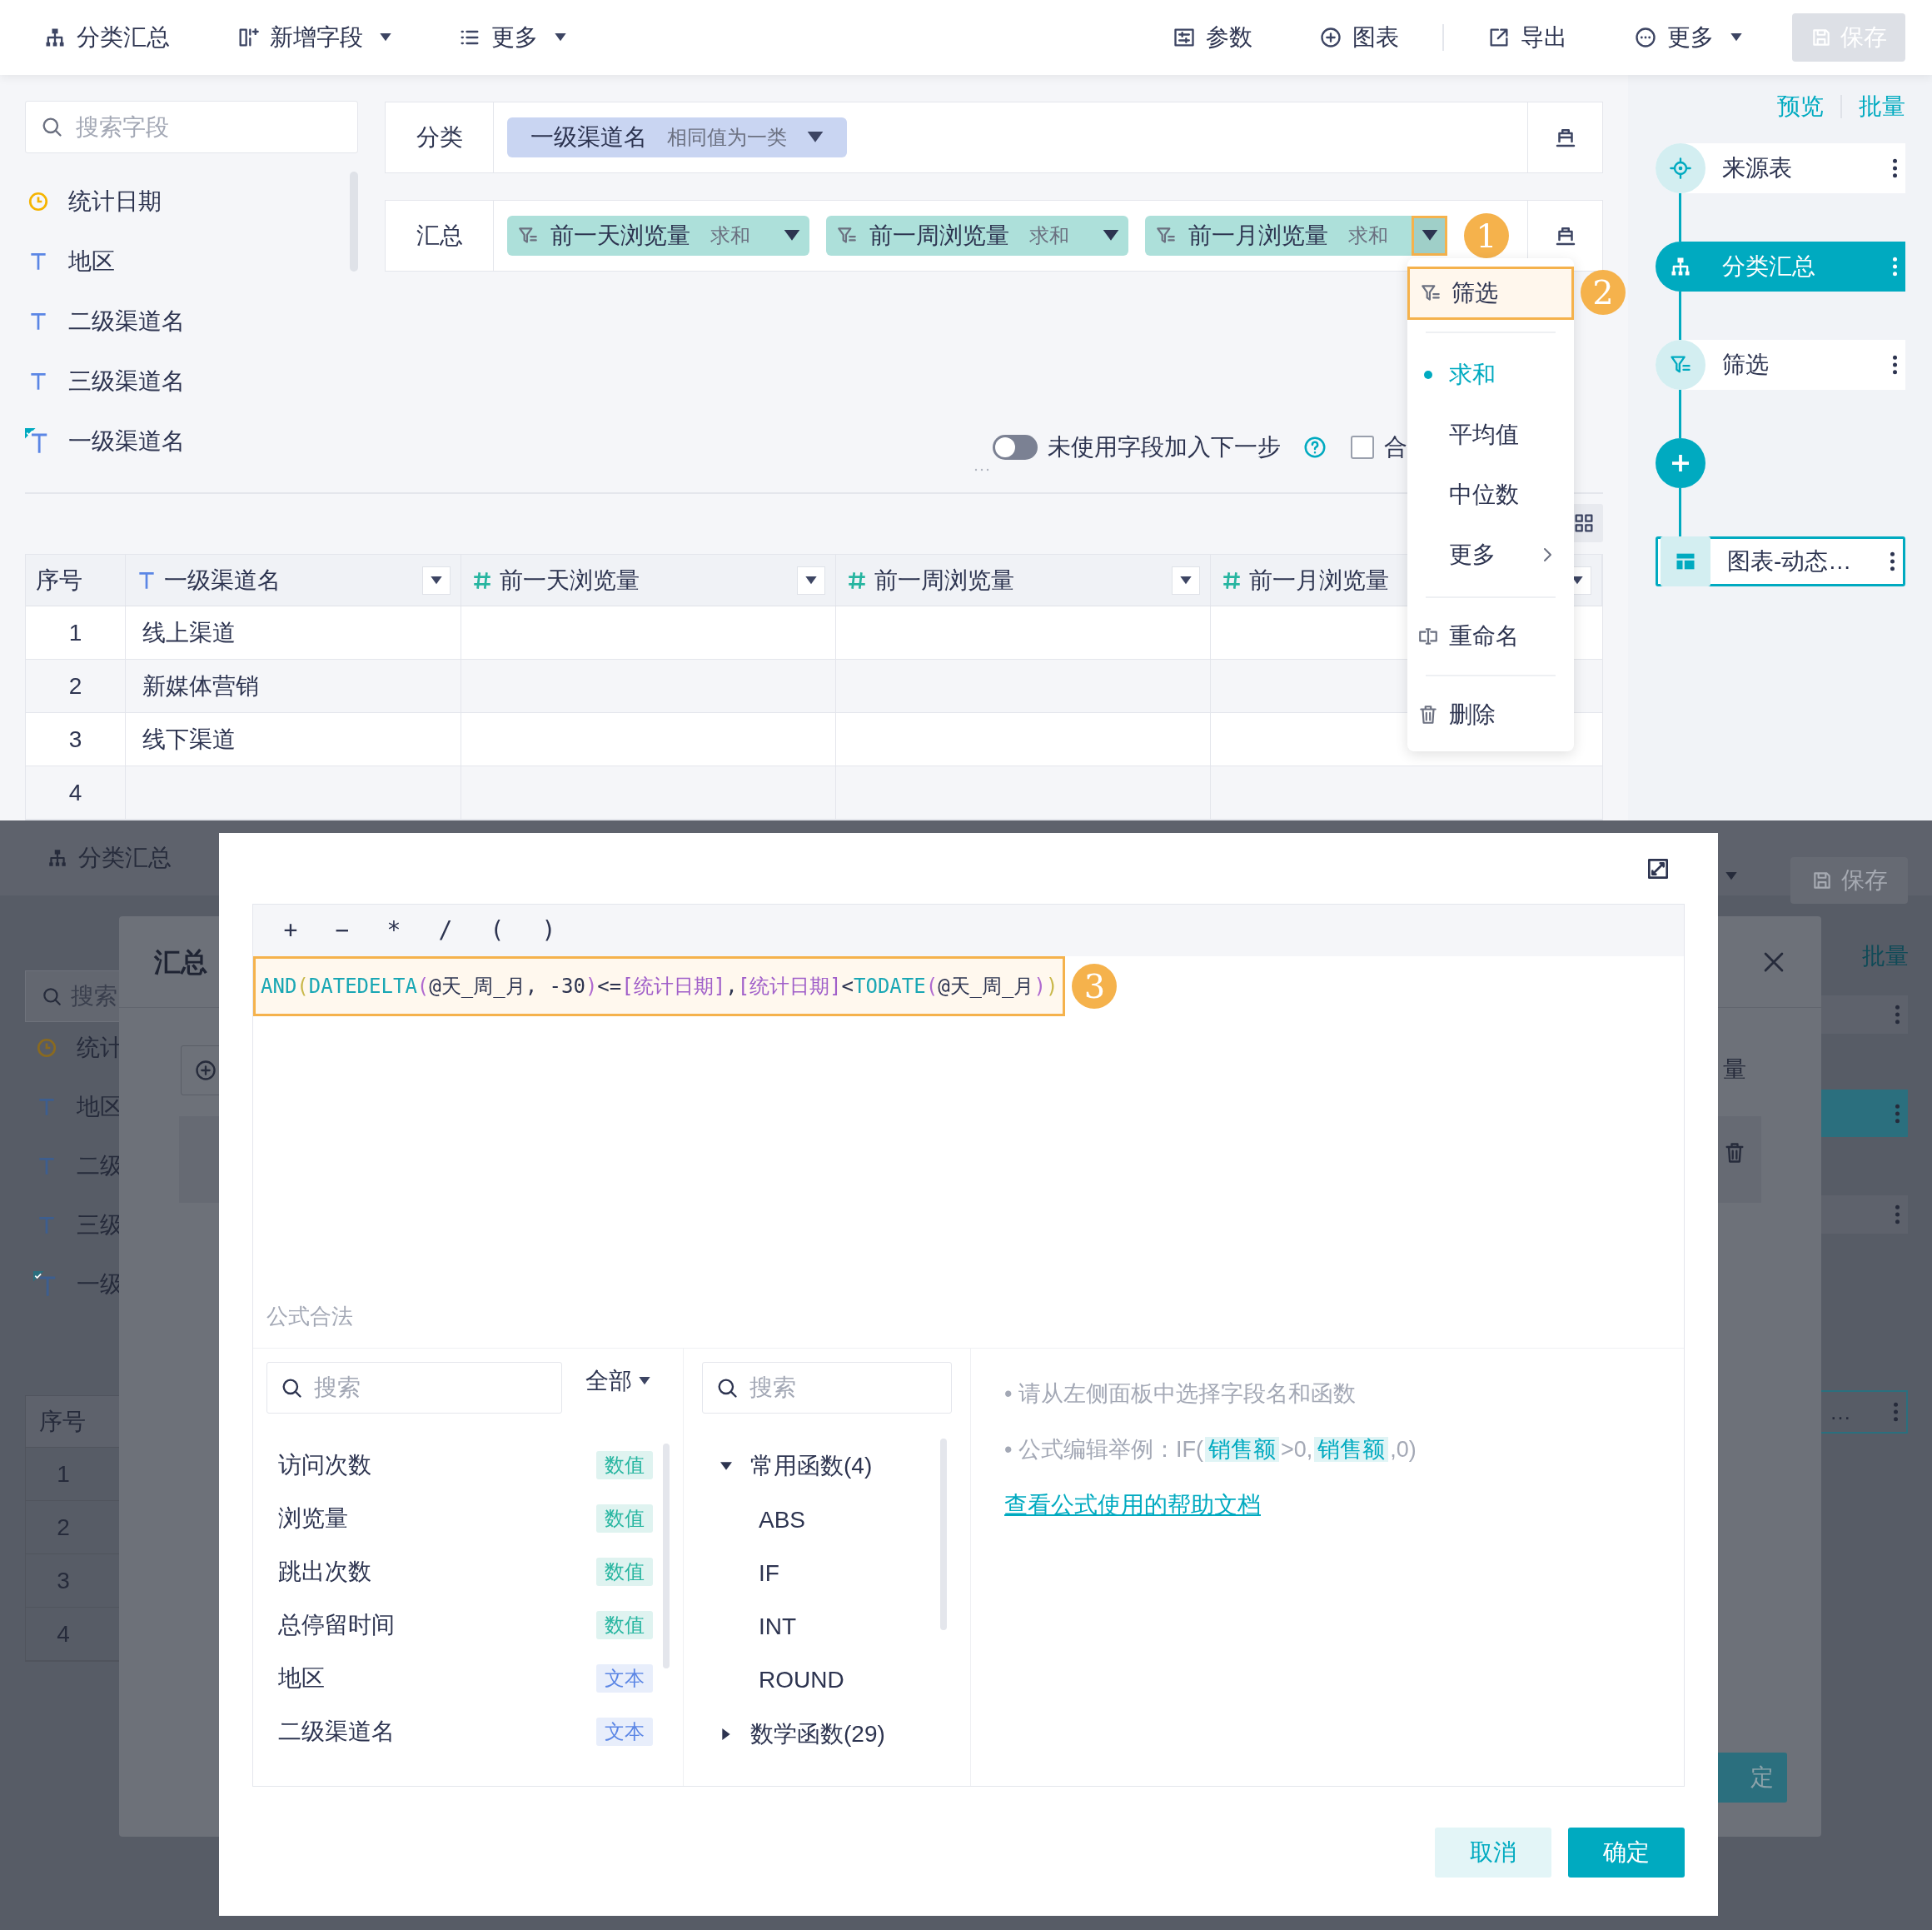 This screenshot has height=1930, width=1932. What do you see at coordinates (1780, 365) in the screenshot?
I see `flow-step: 筛选` at bounding box center [1780, 365].